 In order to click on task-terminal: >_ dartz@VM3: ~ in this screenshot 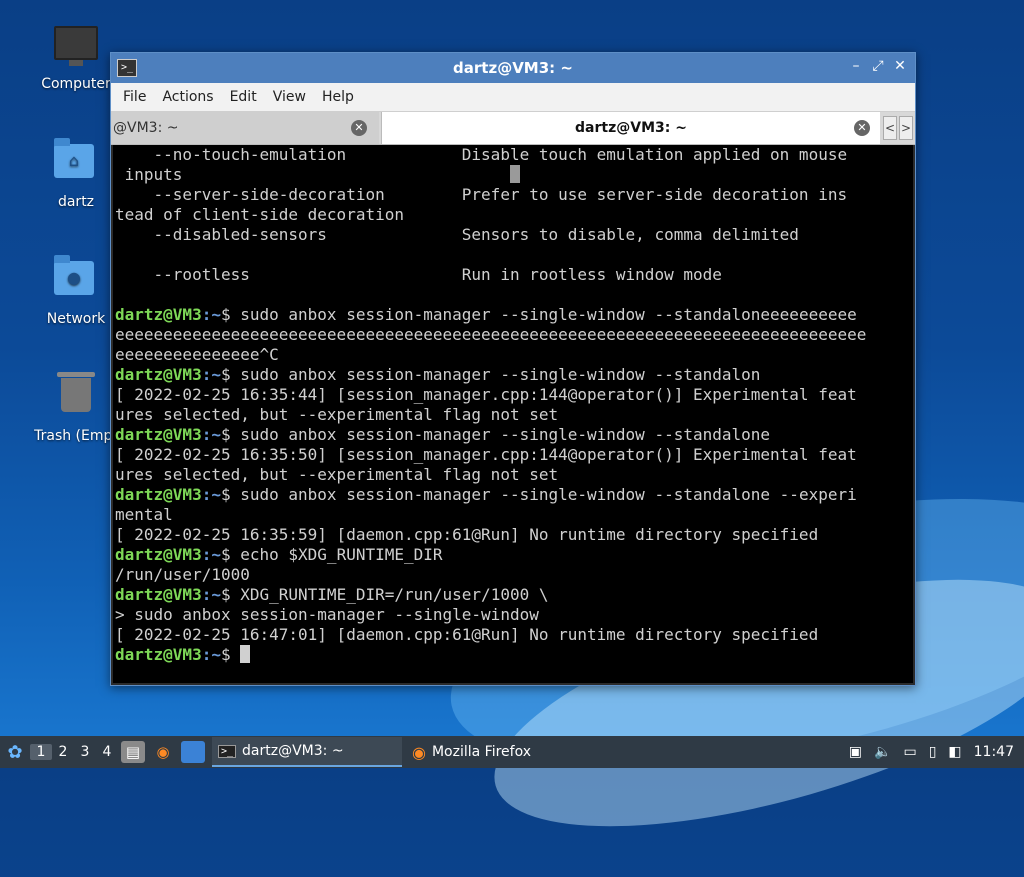, I will do `click(307, 752)`.